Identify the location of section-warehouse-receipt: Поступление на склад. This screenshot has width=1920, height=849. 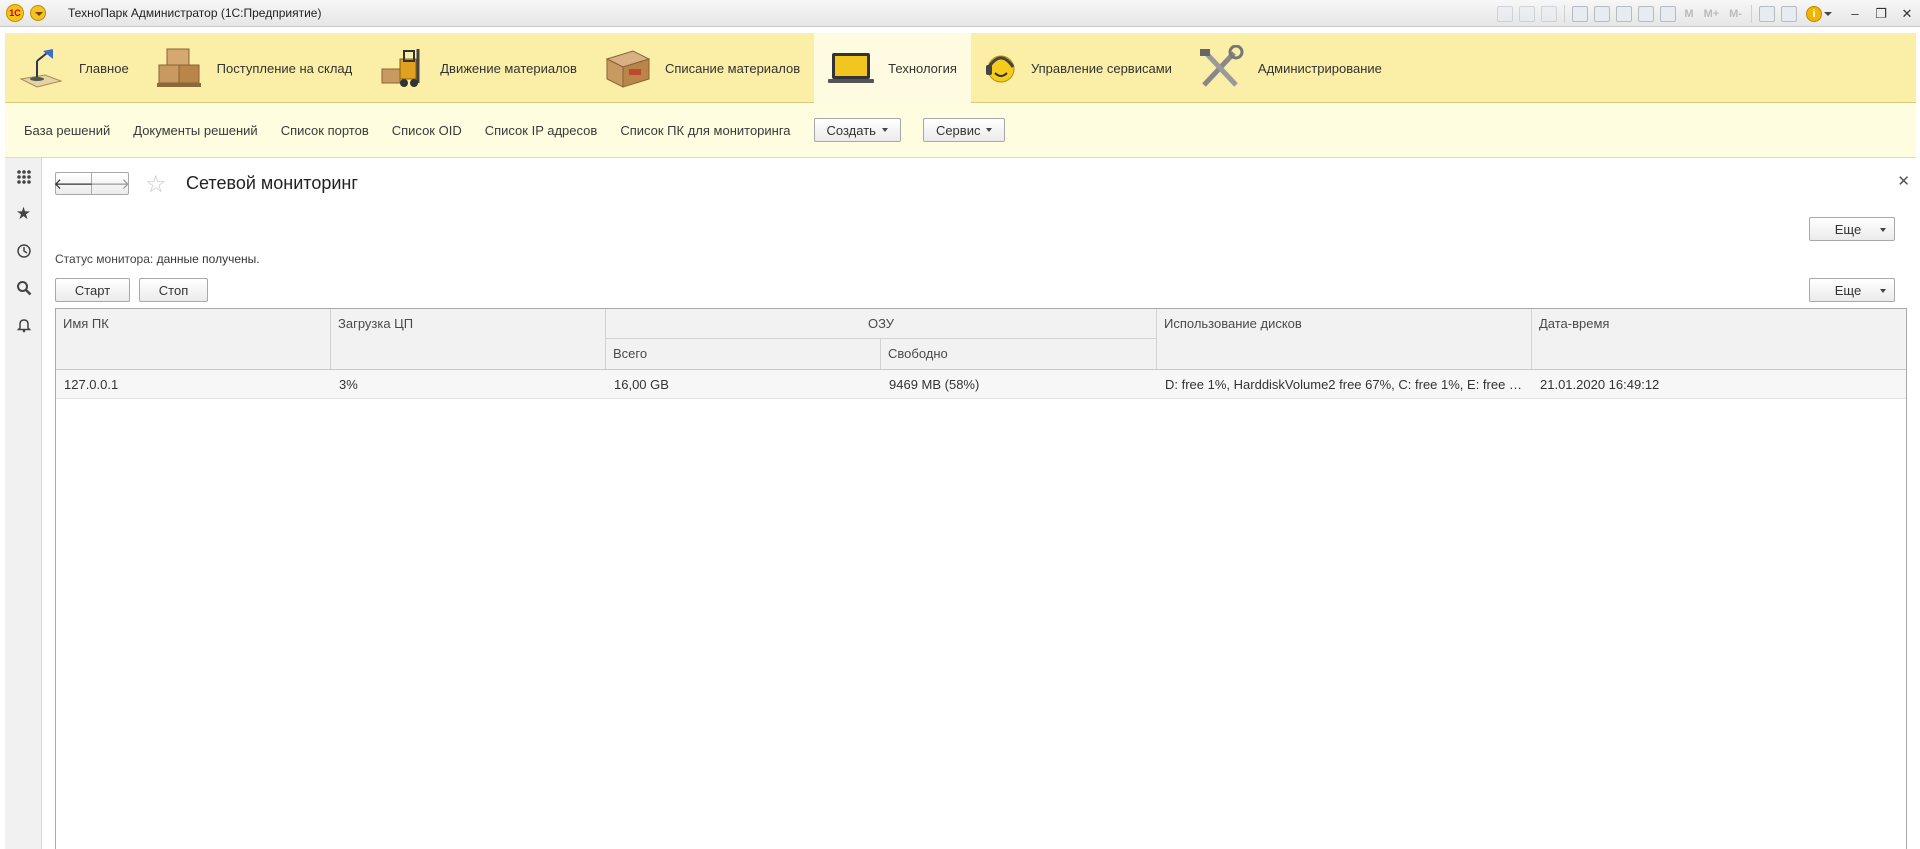
(255, 68).